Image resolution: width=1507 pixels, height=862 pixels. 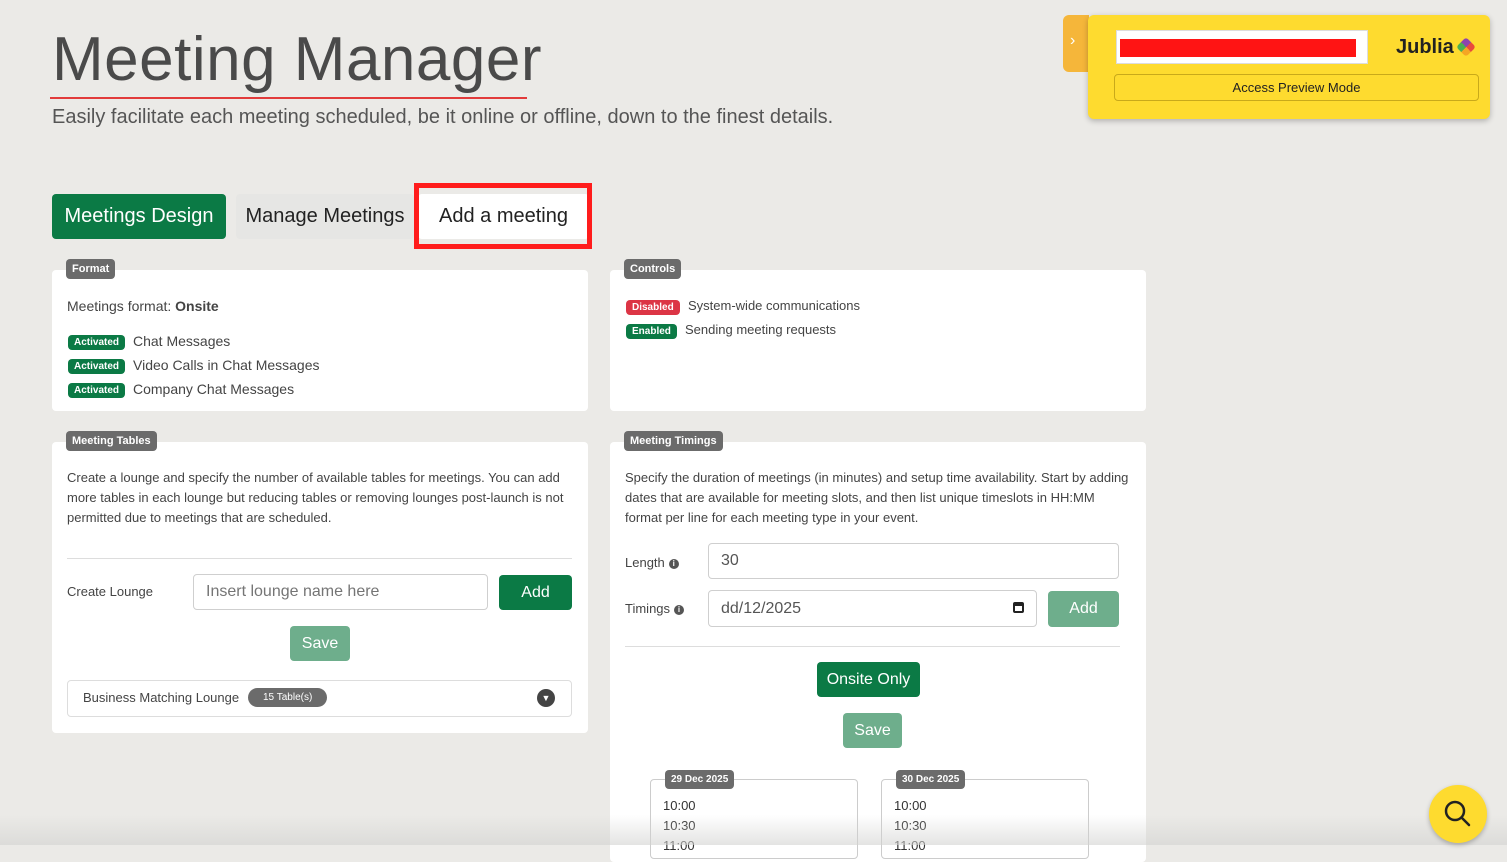 What do you see at coordinates (182, 341) in the screenshot?
I see `feature-label: Chat Messages` at bounding box center [182, 341].